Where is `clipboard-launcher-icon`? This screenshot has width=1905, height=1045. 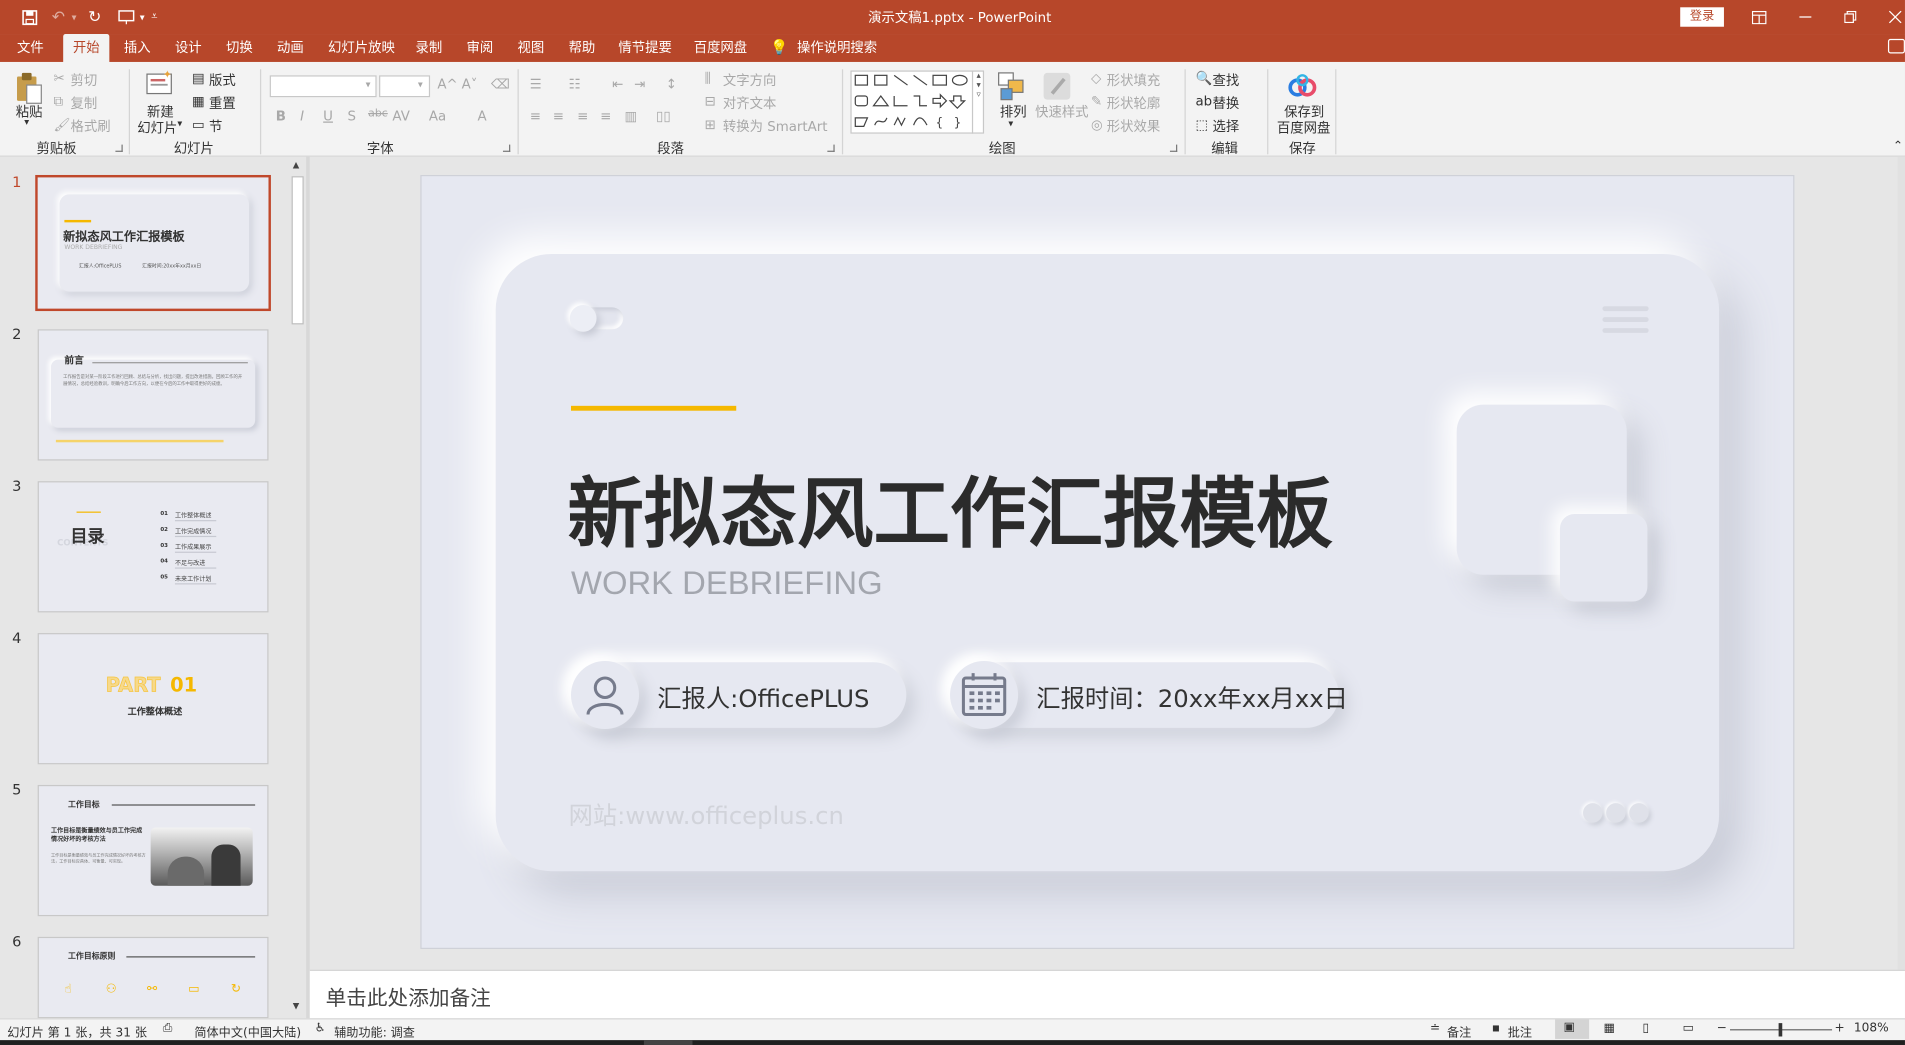
clipboard-launcher-icon is located at coordinates (119, 148).